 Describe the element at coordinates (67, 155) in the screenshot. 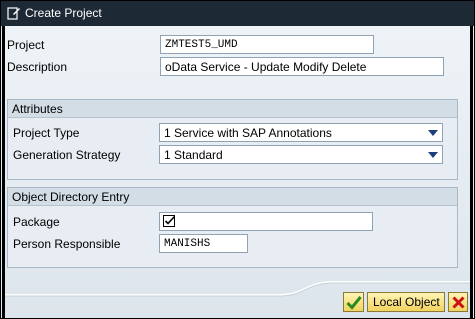

I see `generation-strategy-label: Generation Strategy` at that location.